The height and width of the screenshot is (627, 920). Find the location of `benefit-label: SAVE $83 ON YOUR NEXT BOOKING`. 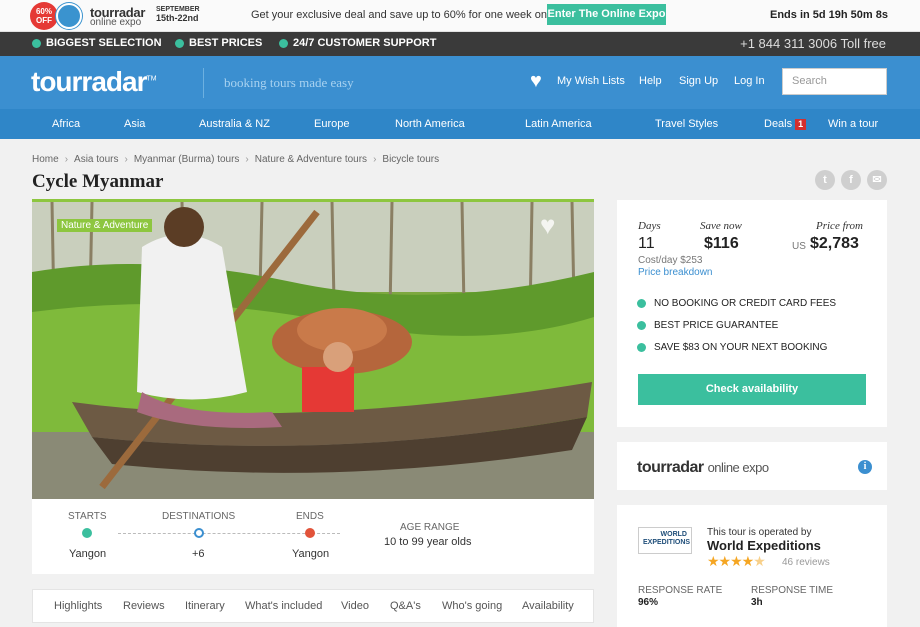

benefit-label: SAVE $83 ON YOUR NEXT BOOKING is located at coordinates (741, 347).